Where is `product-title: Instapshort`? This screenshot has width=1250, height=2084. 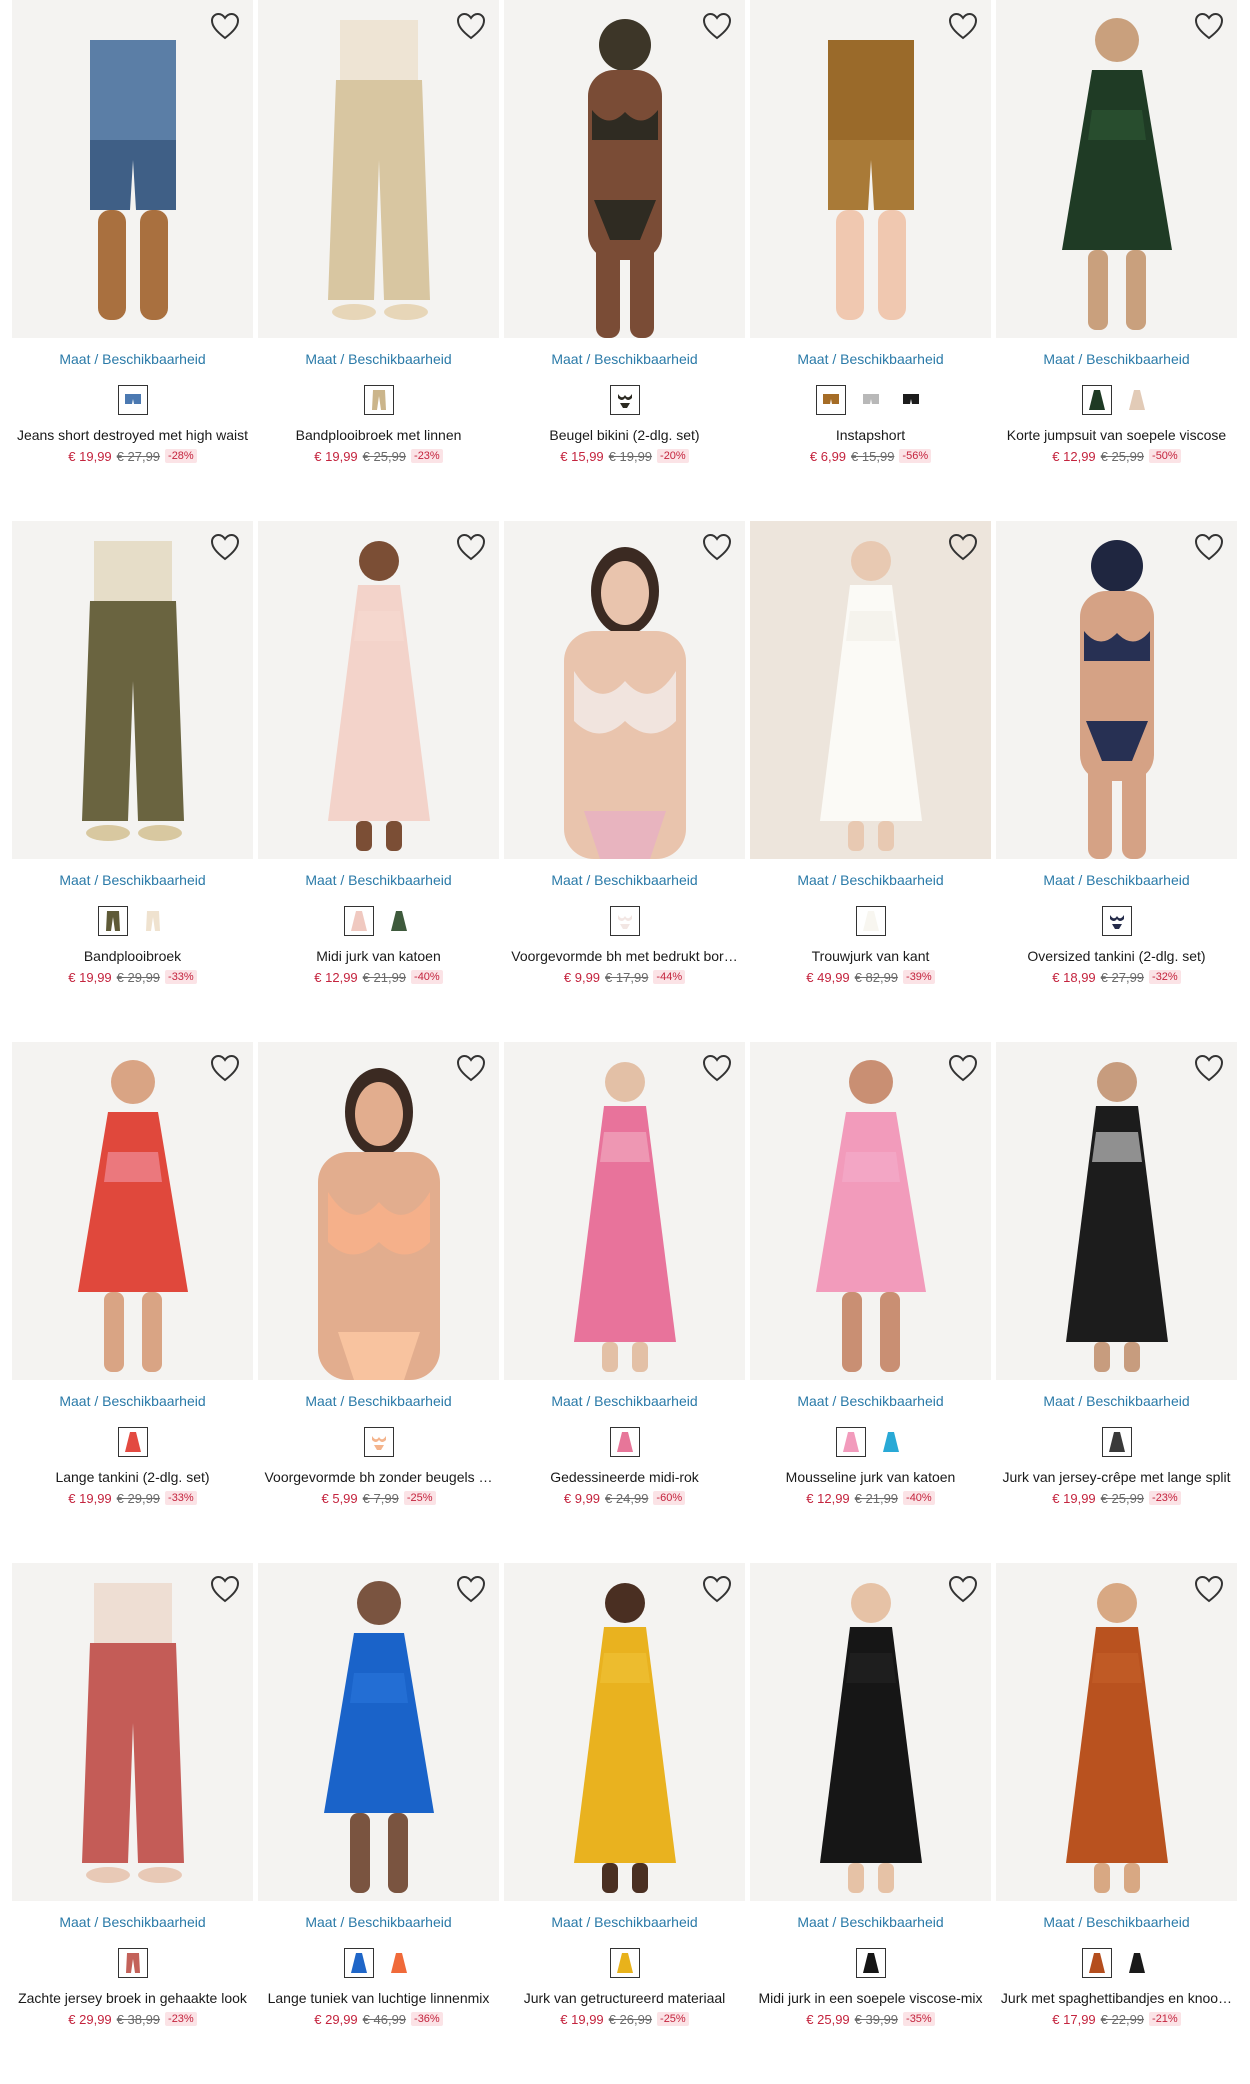
product-title: Instapshort is located at coordinates (870, 436).